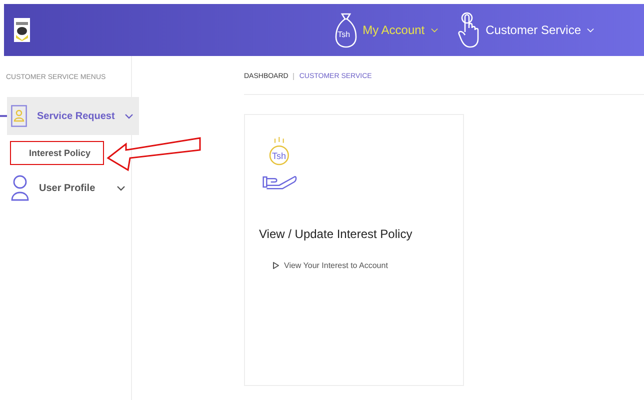 The height and width of the screenshot is (400, 644). I want to click on breadcrumb-separator, so click(293, 76).